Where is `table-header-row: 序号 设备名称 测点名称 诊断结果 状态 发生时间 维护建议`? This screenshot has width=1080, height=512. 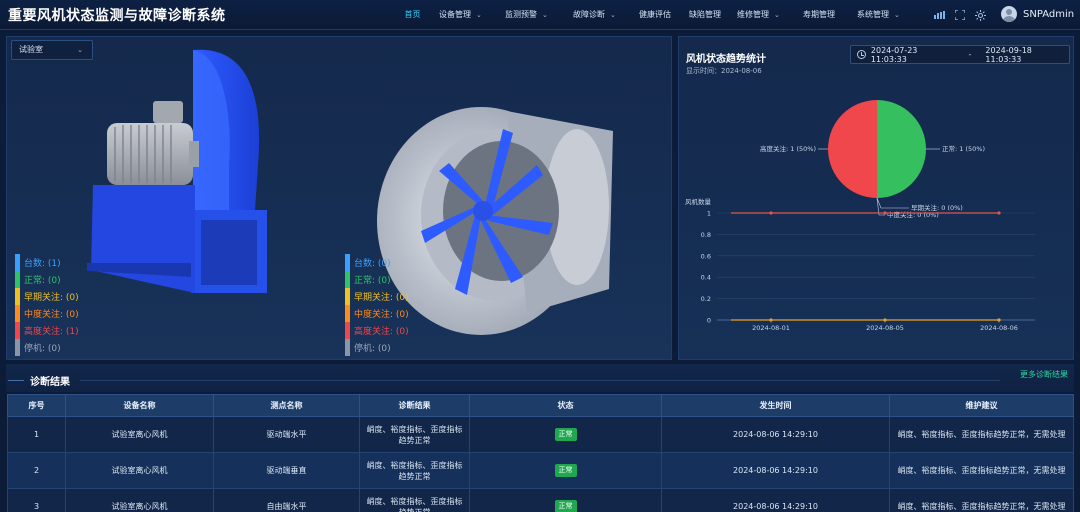
table-header-row: 序号 设备名称 测点名称 诊断结果 状态 发生时间 维护建议 is located at coordinates (540, 405).